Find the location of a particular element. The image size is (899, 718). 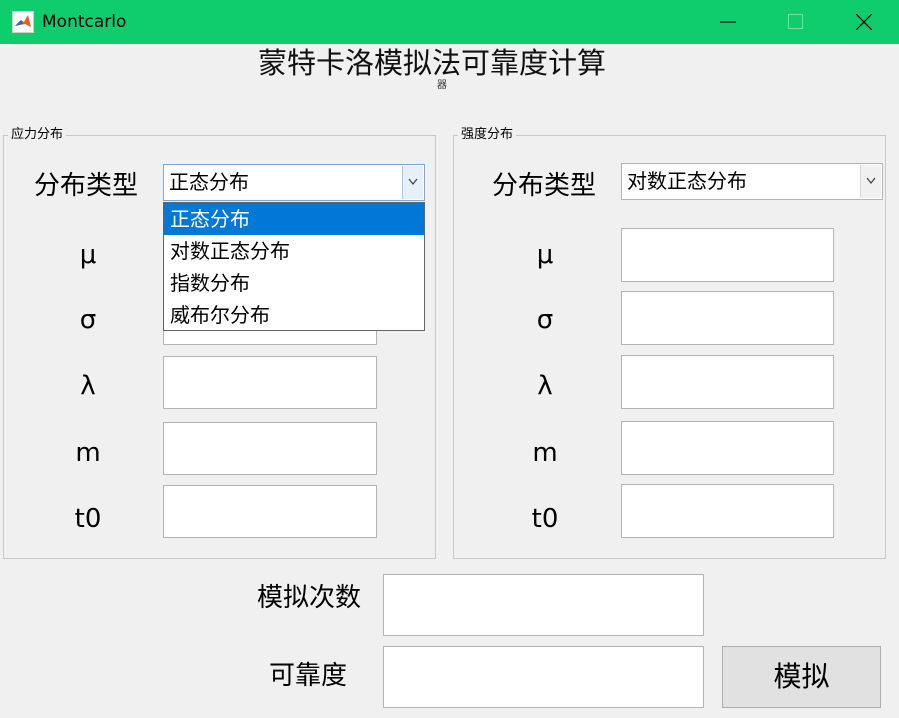

strength-m-input is located at coordinates (727, 448).